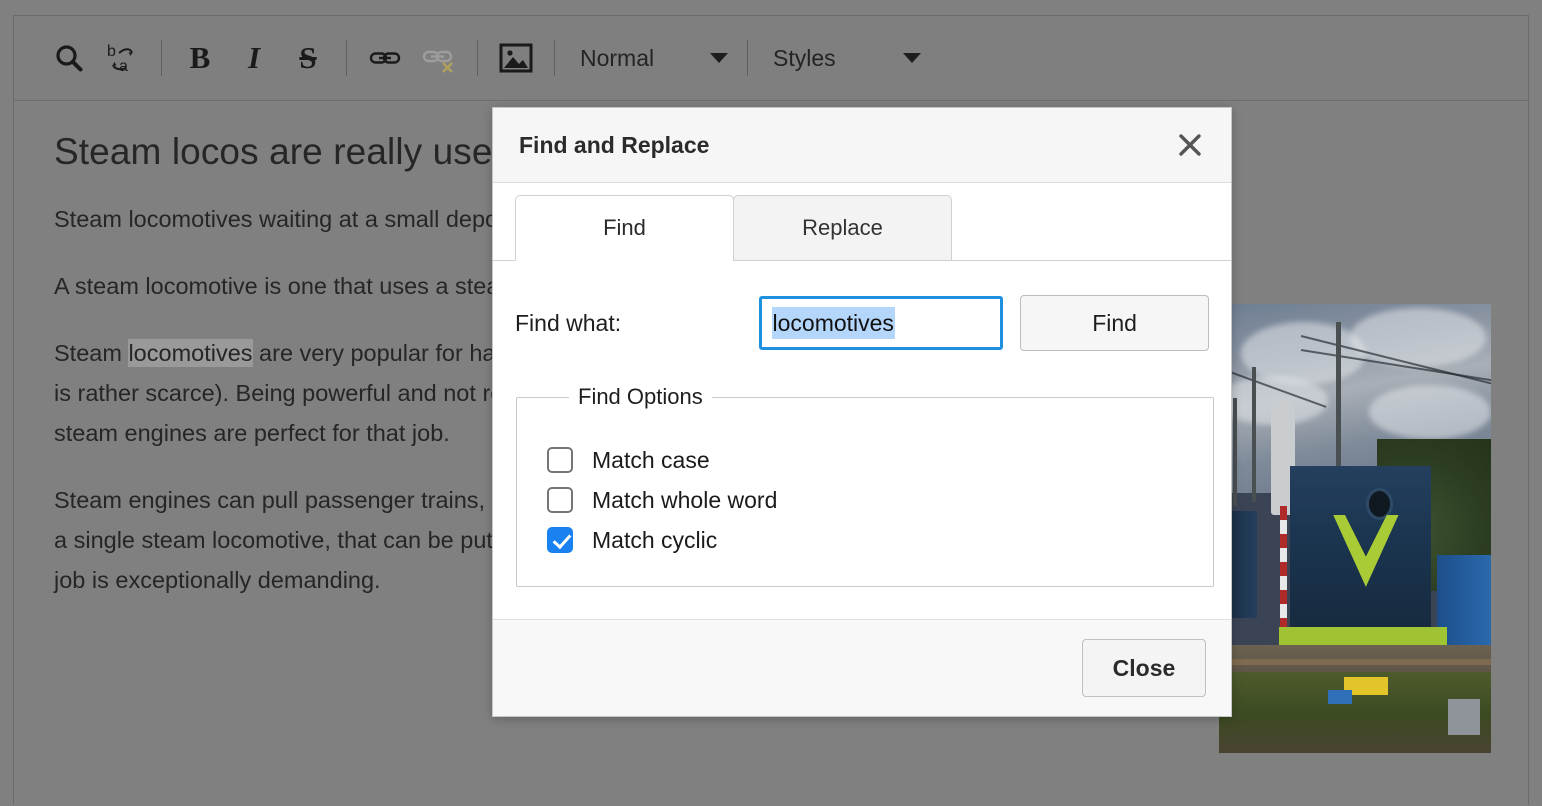 The image size is (1542, 806). I want to click on insert-image-icon, so click(516, 58).